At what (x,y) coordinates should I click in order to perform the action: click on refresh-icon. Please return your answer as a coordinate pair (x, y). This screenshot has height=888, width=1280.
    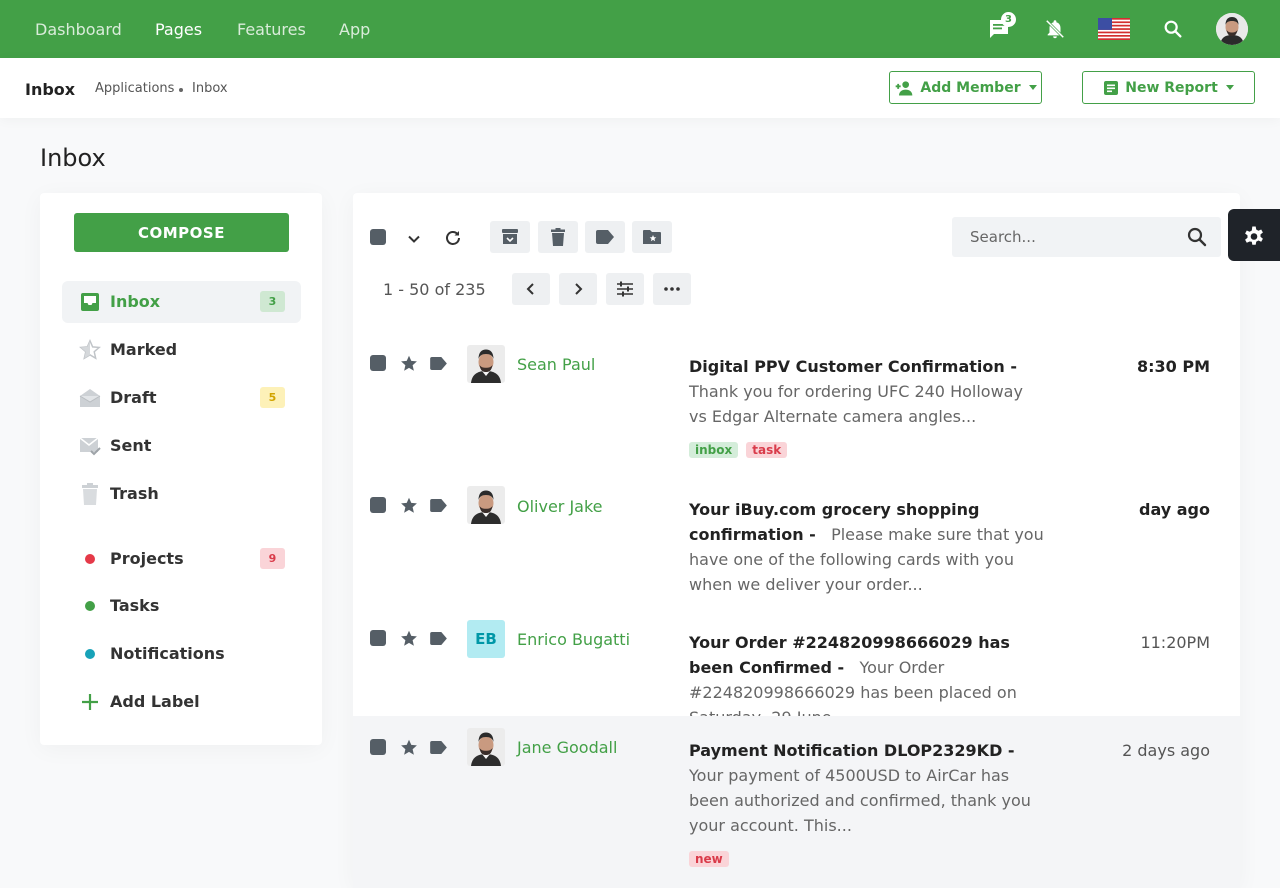
    Looking at the image, I should click on (453, 238).